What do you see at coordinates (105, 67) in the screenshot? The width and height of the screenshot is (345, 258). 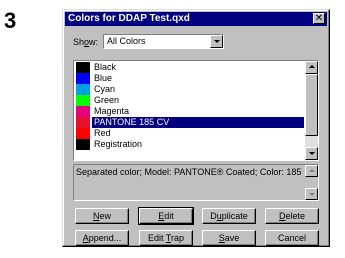 I see `color-name: Black` at bounding box center [105, 67].